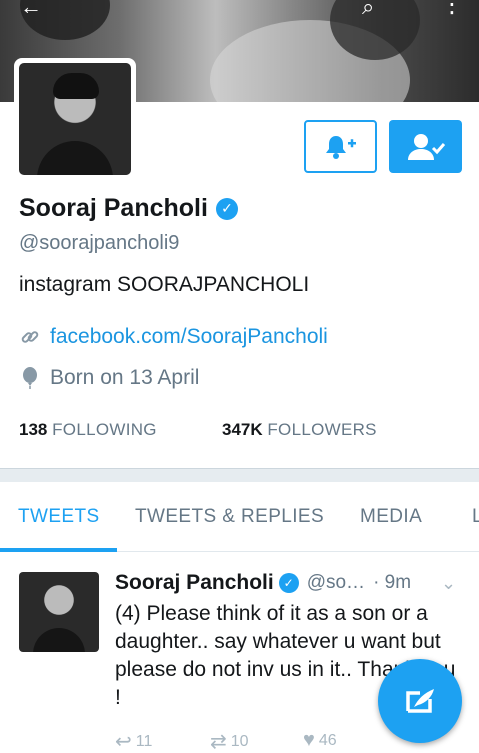  What do you see at coordinates (99, 243) in the screenshot?
I see `profile-handle: @soorajpancholi9` at bounding box center [99, 243].